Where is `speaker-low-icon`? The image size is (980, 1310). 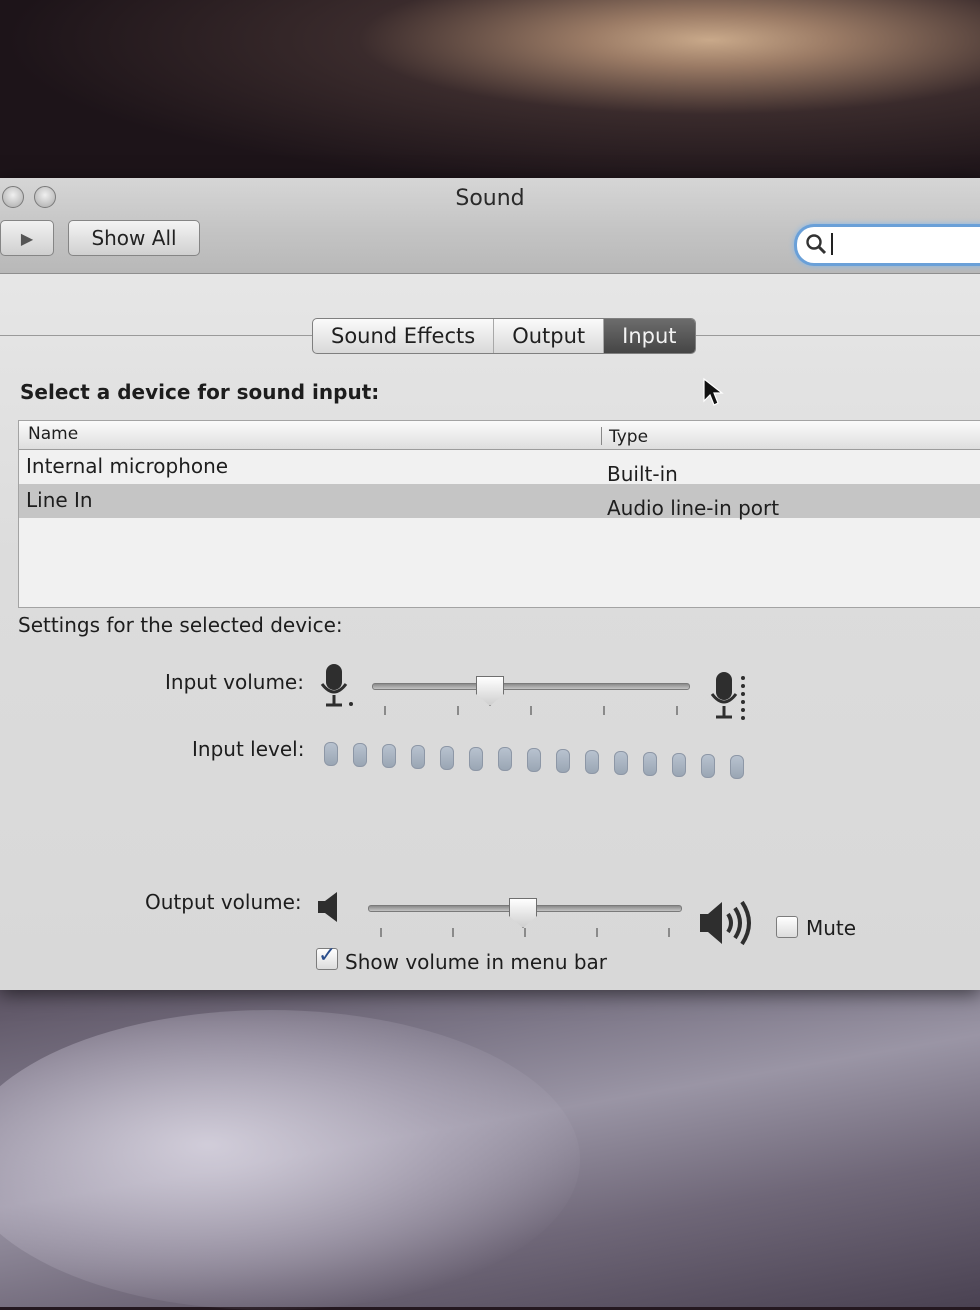
speaker-low-icon is located at coordinates (329, 909).